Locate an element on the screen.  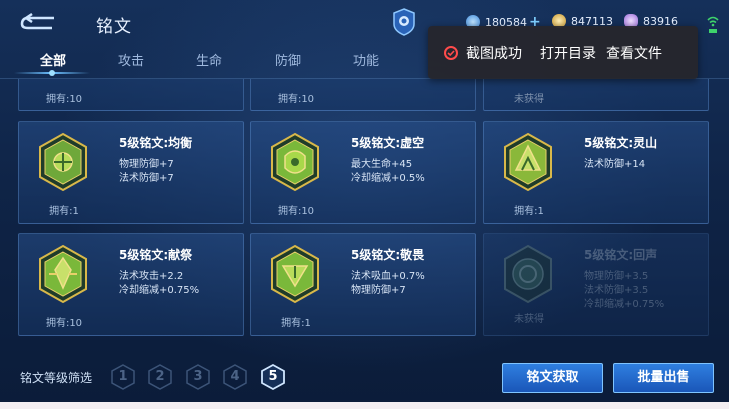
screenshot-toast: 截图成功 打开目录 查看文件 is located at coordinates (563, 52).